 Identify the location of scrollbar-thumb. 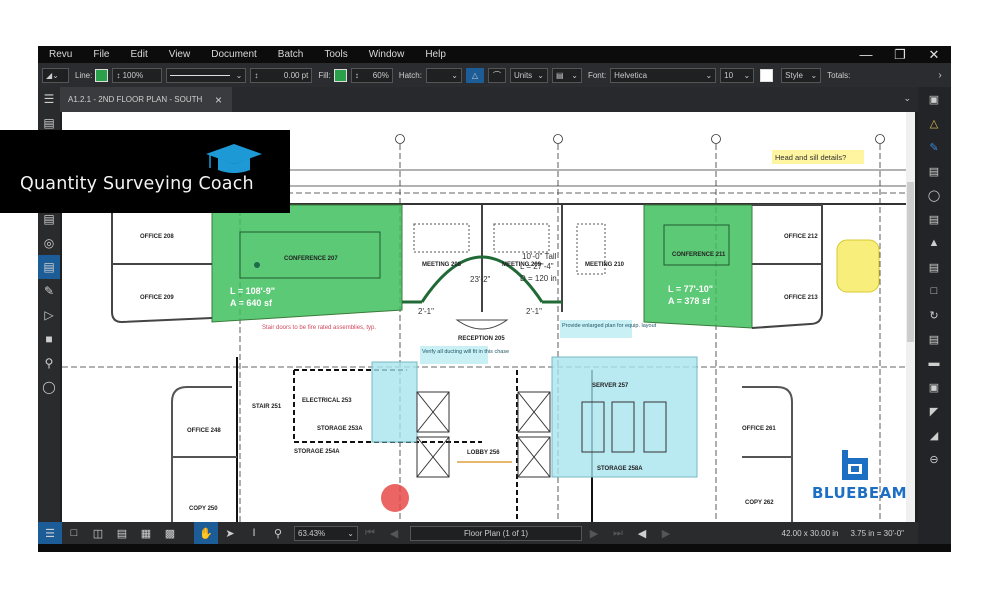
(910, 262).